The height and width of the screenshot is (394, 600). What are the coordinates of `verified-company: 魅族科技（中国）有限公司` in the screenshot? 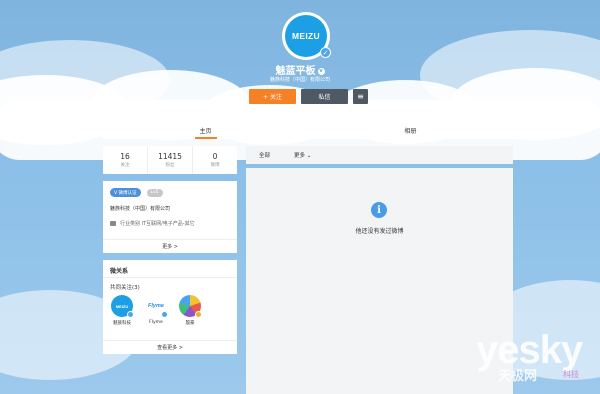 It's located at (140, 209).